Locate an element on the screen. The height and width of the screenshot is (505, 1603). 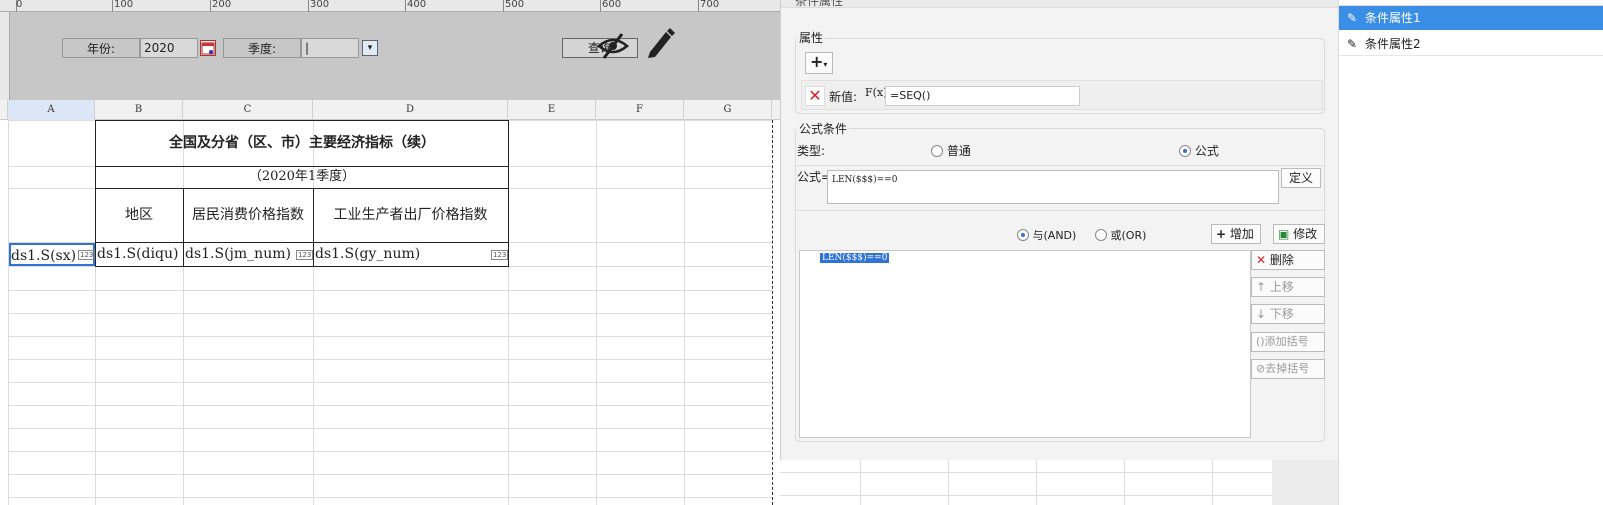
define-button: 定义 is located at coordinates (1301, 178).